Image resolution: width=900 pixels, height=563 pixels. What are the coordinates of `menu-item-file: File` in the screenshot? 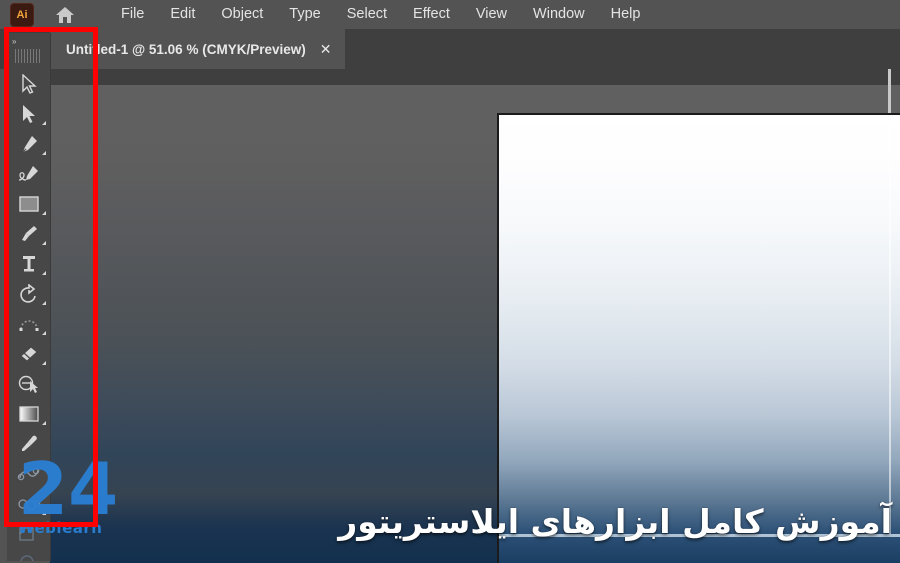 It's located at (132, 14).